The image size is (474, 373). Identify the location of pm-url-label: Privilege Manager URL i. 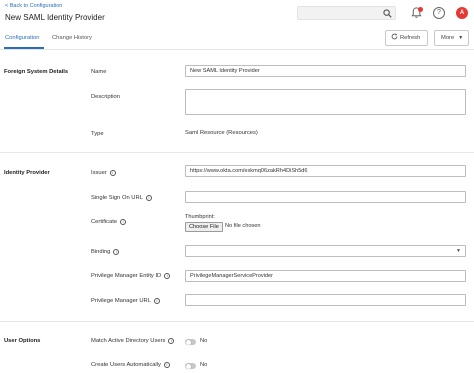
(125, 301).